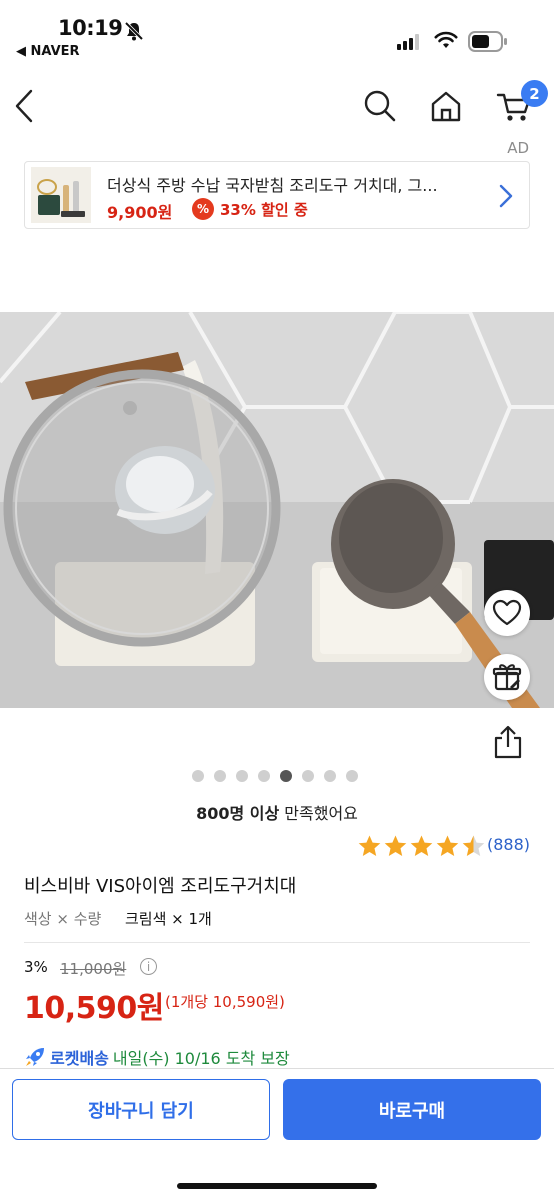 The width and height of the screenshot is (554, 1201). What do you see at coordinates (168, 918) in the screenshot?
I see `option-value: 크림색 × 1개` at bounding box center [168, 918].